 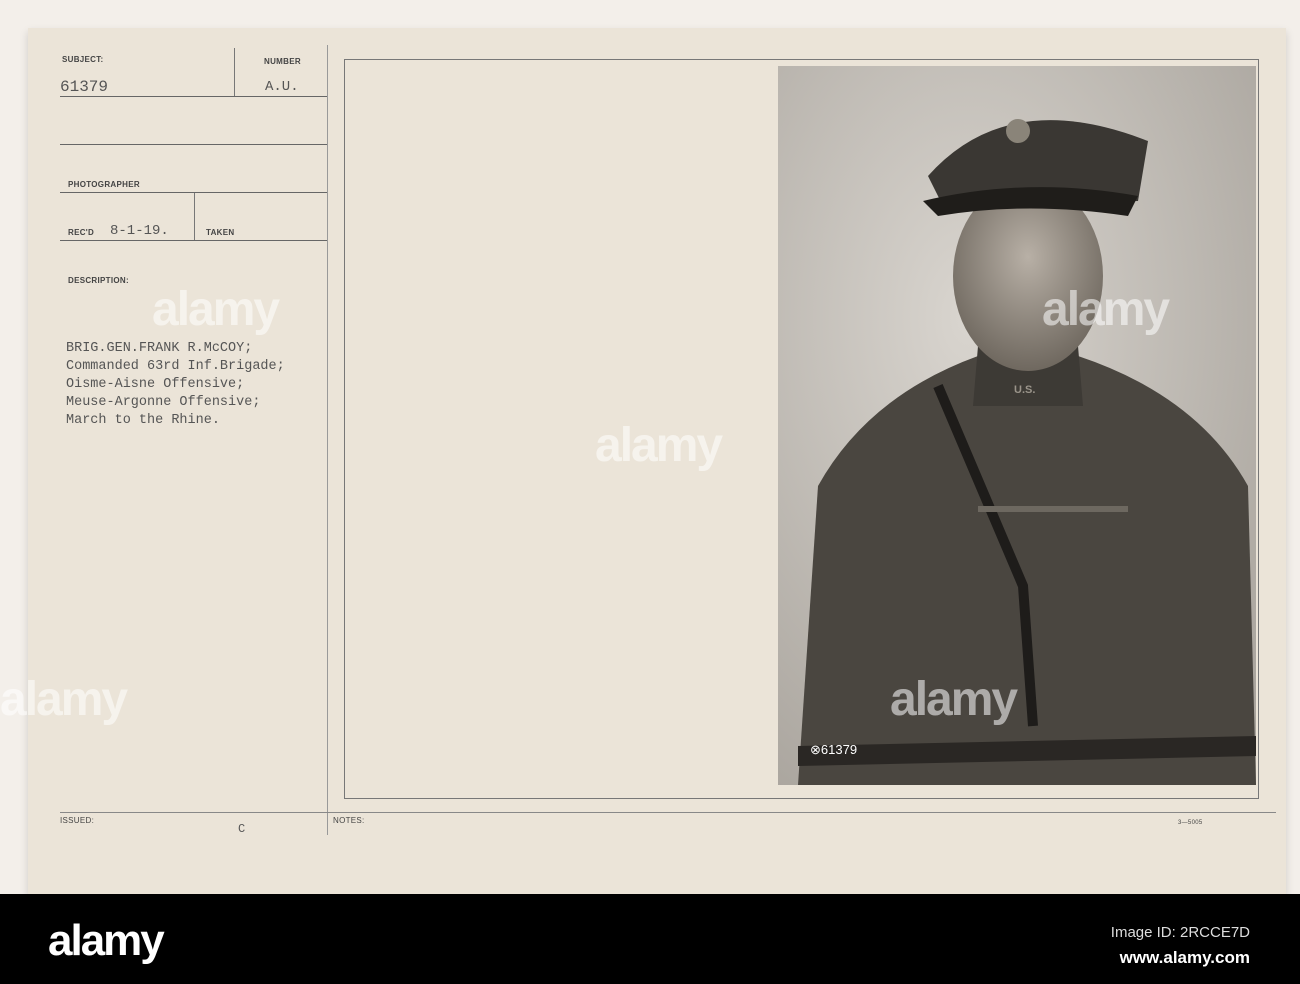 What do you see at coordinates (282, 61) in the screenshot?
I see `number-label: NUMBER` at bounding box center [282, 61].